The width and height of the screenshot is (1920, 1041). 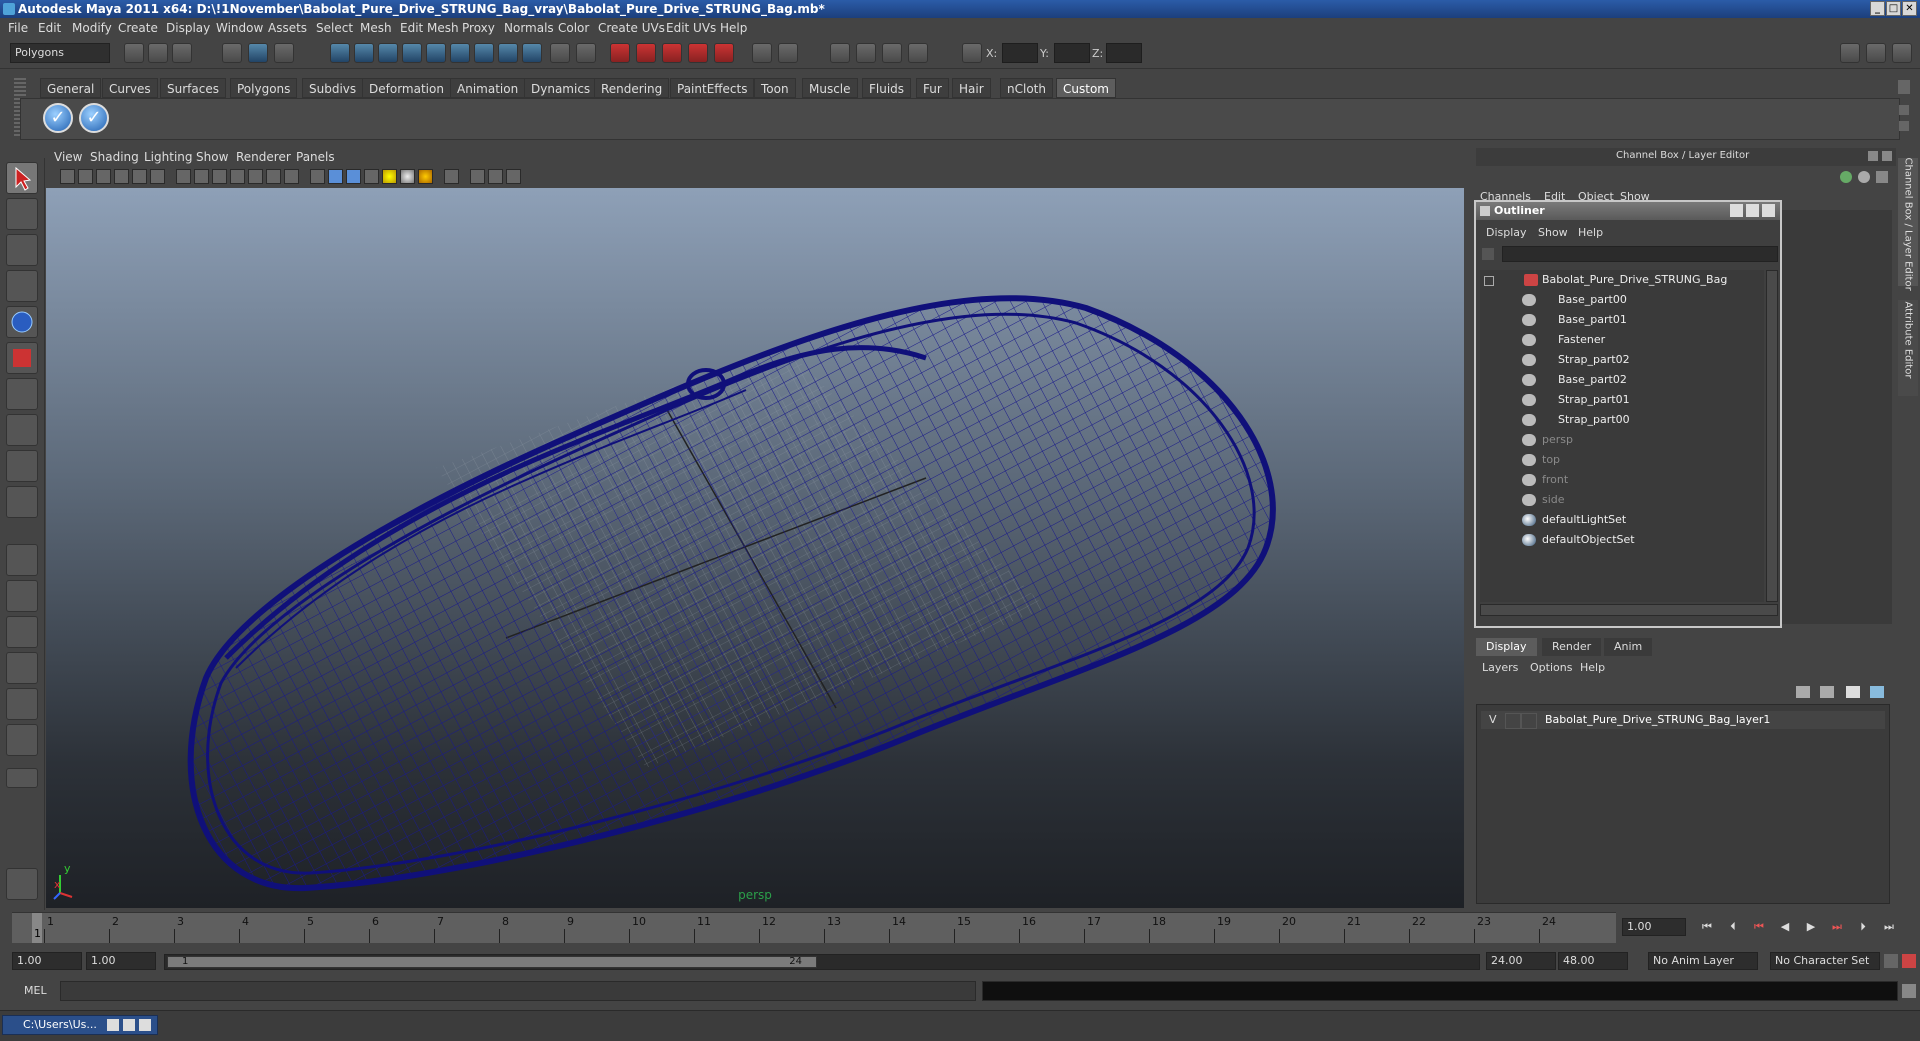 I want to click on select-joints-icon, so click(x=364, y=53).